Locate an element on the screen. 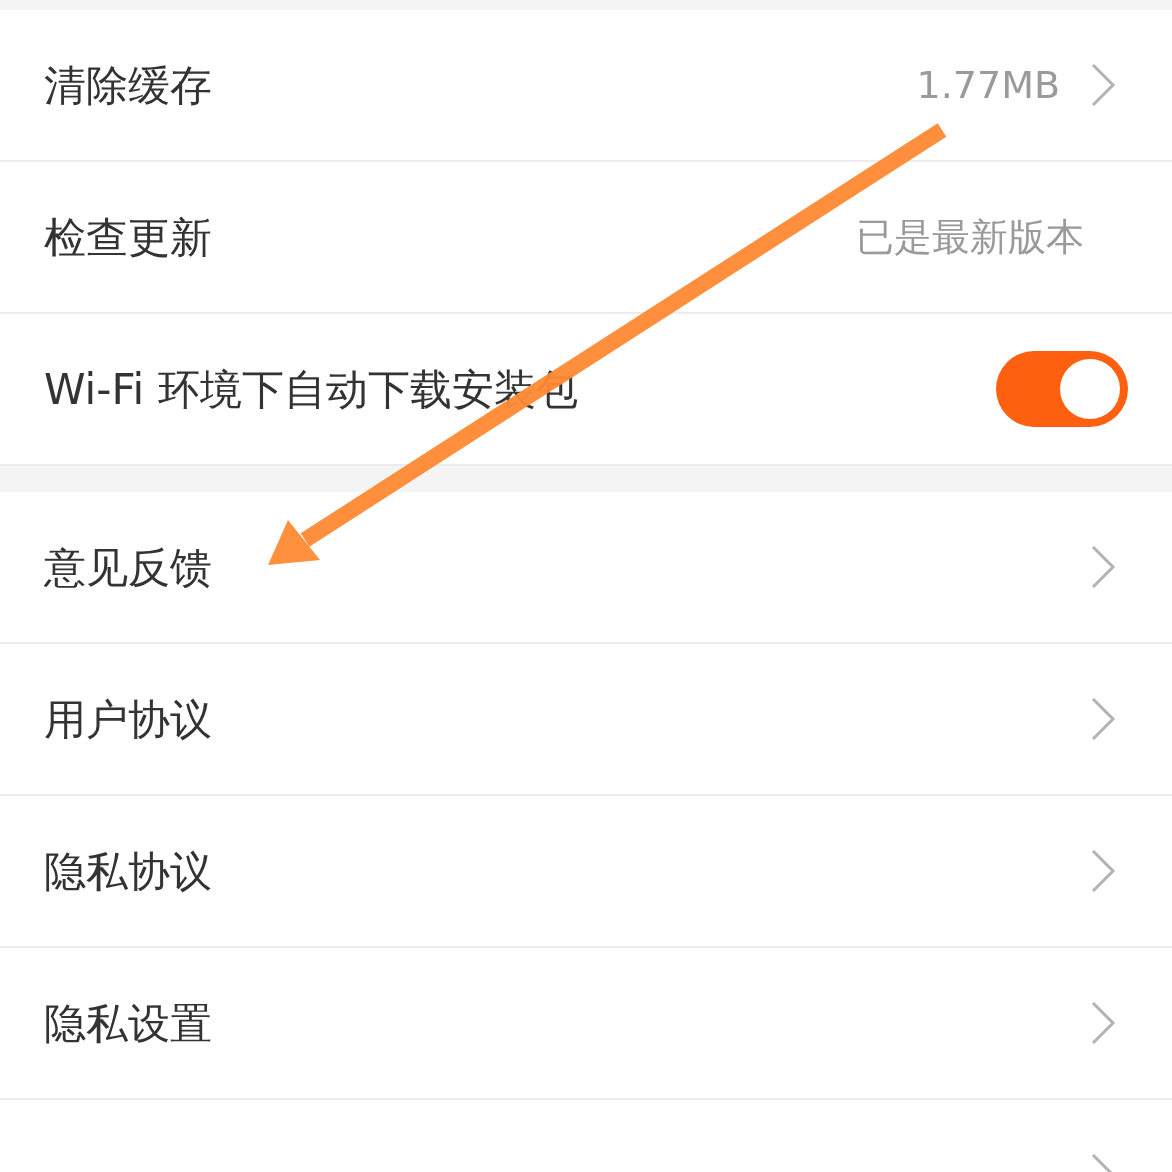  settings-row: 意见反馈 is located at coordinates (586, 568).